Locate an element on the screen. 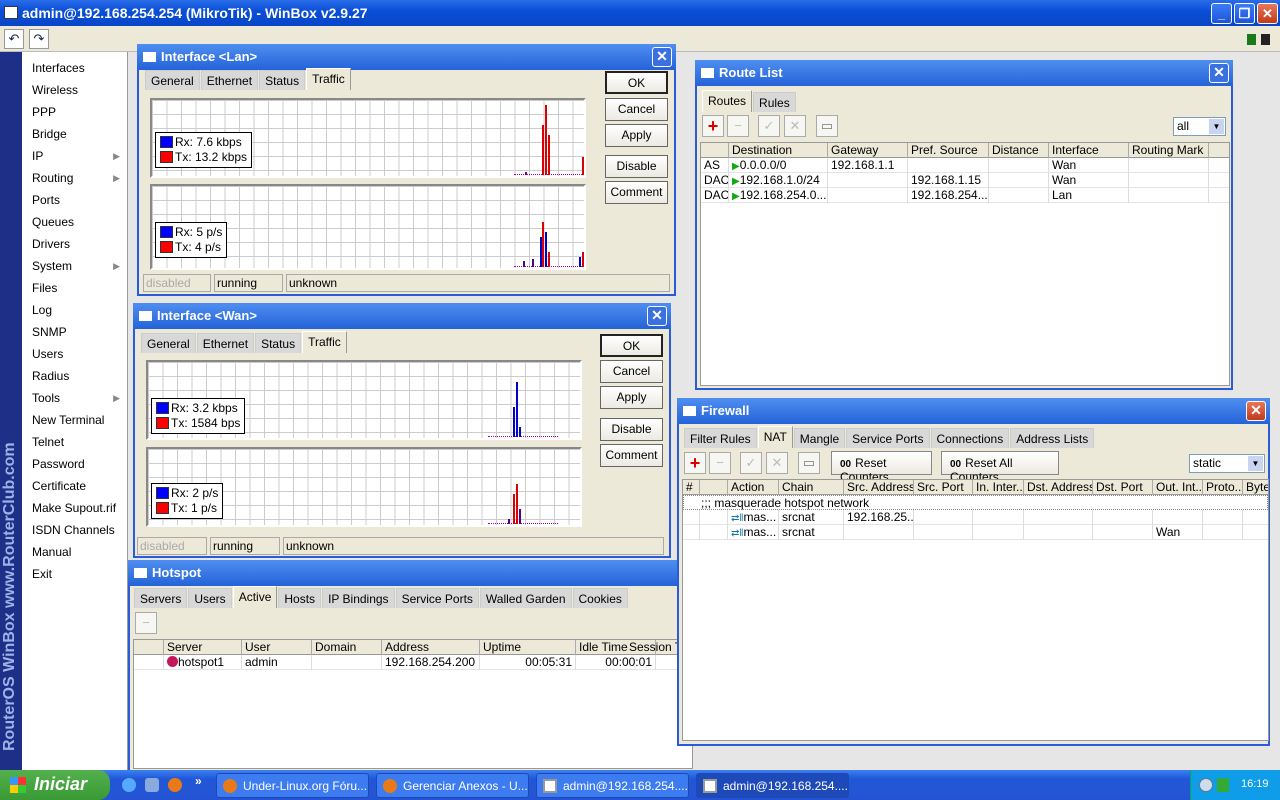 The width and height of the screenshot is (1280, 800). menu-item-users: Users is located at coordinates (78, 354).